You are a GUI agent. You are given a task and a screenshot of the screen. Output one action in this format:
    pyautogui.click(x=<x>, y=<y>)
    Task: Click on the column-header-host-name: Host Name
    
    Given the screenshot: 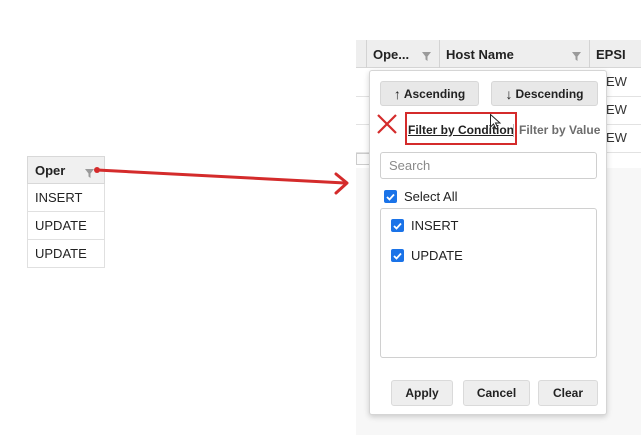 What is the action you would take?
    pyautogui.click(x=514, y=54)
    